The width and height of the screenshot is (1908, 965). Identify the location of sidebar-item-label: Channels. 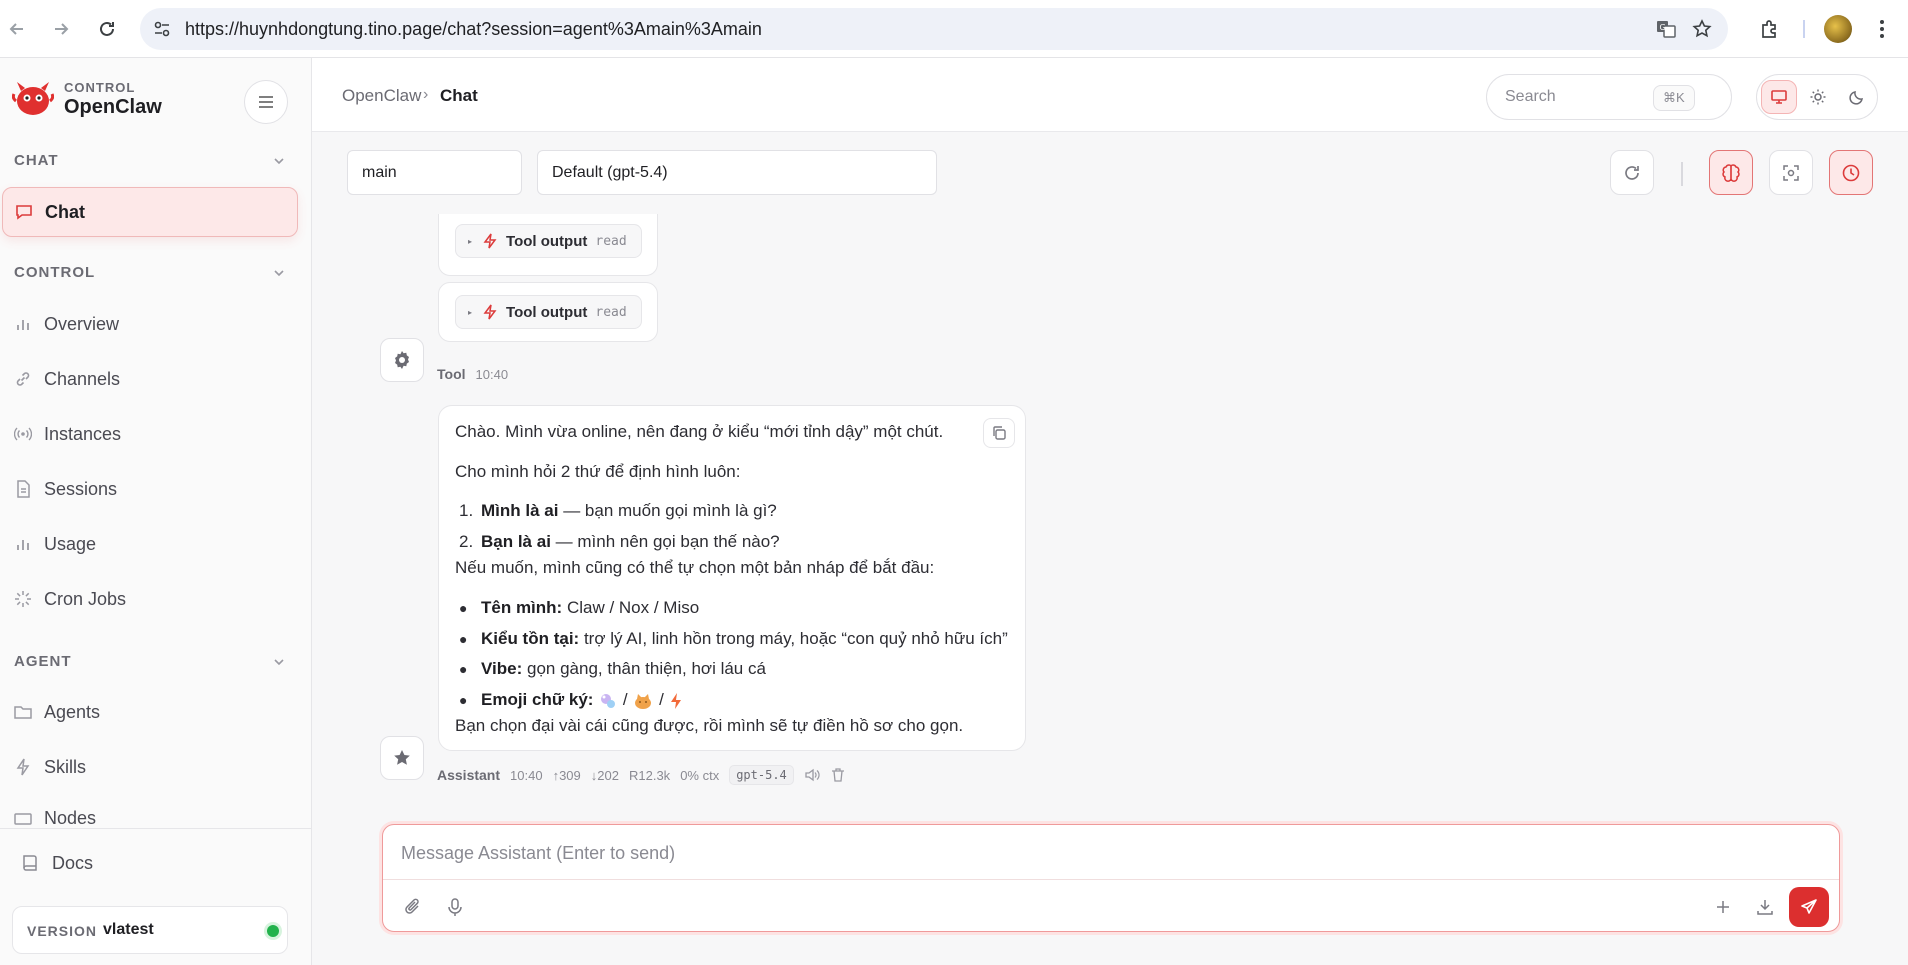
(82, 378).